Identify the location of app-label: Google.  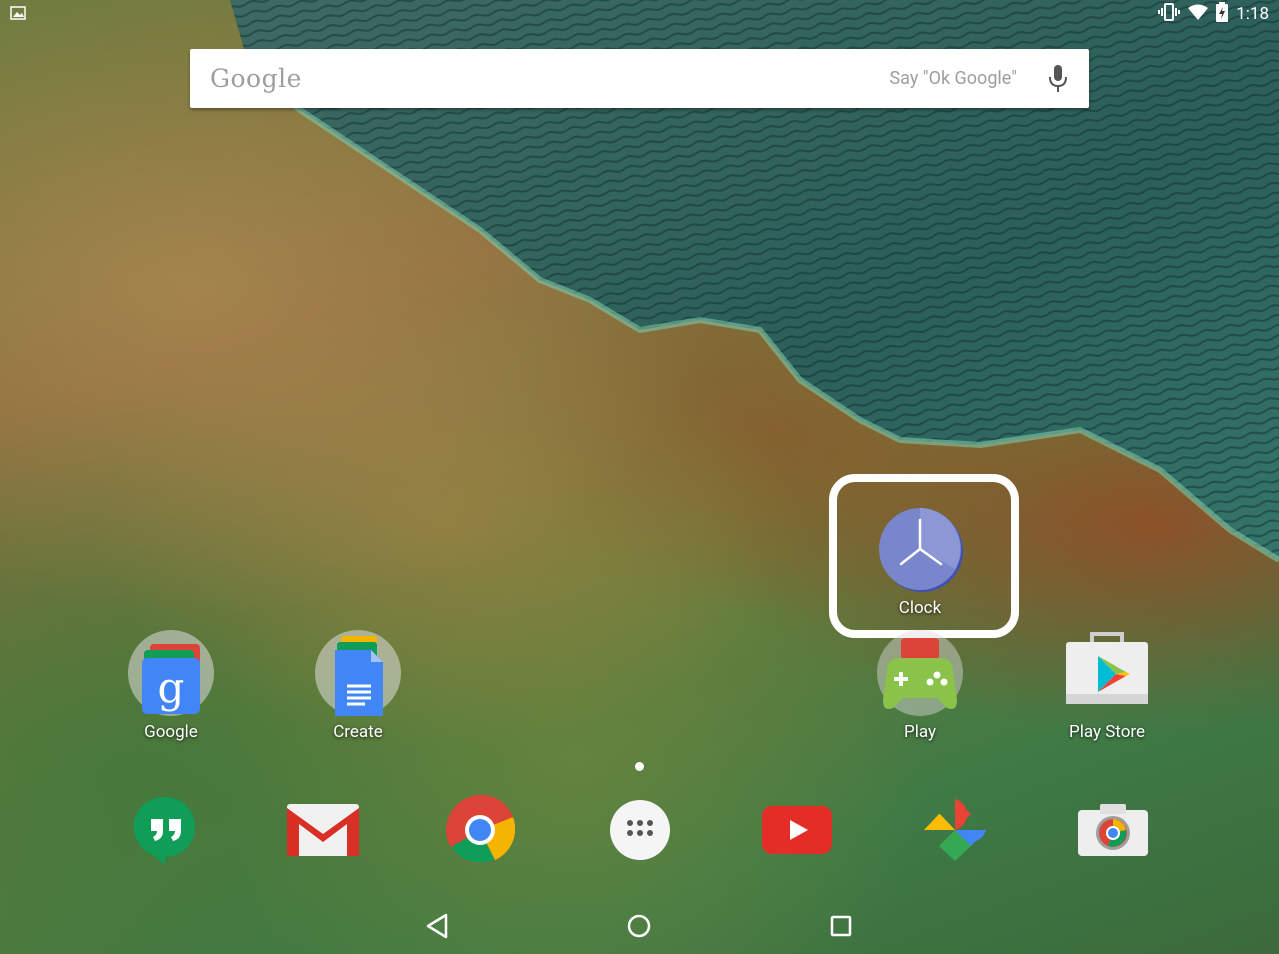
(171, 732).